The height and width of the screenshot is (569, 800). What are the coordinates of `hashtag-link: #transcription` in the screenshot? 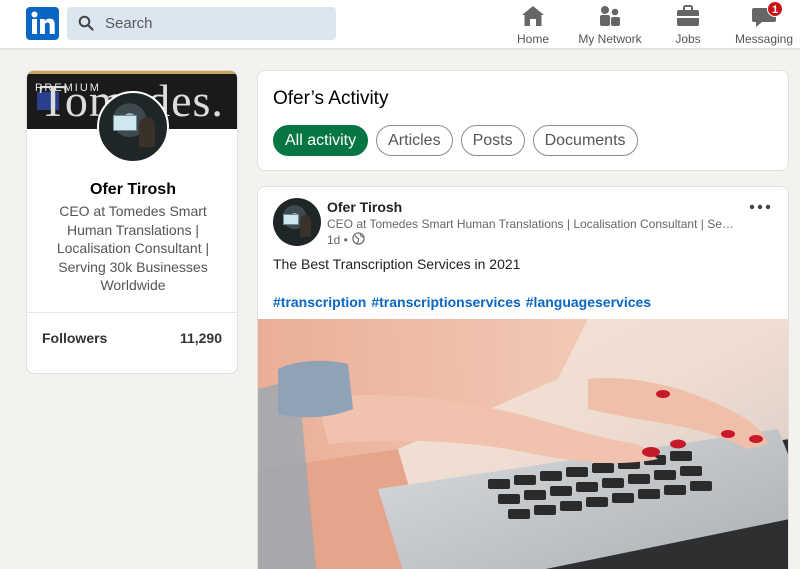 It's located at (319, 302).